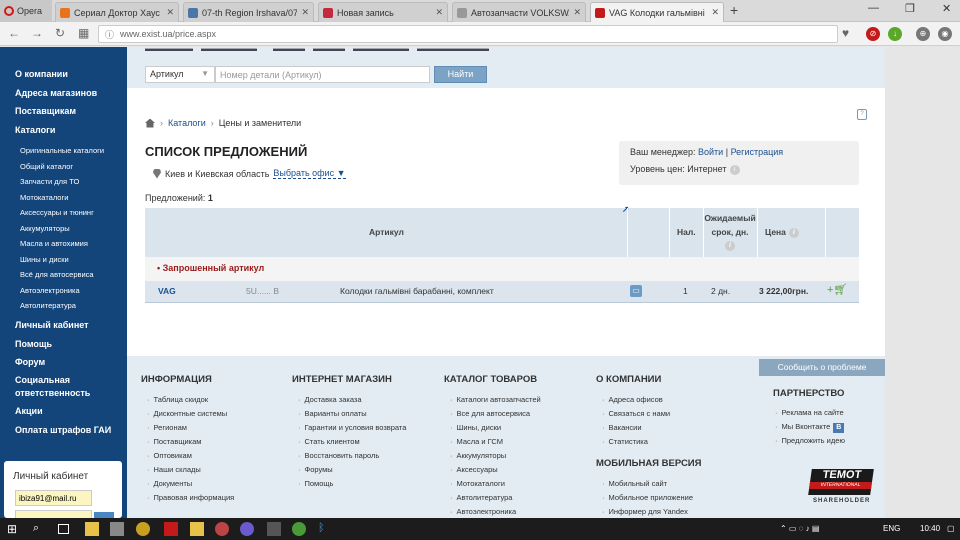 The height and width of the screenshot is (540, 960). What do you see at coordinates (222, 529) in the screenshot?
I see `app-round-icon` at bounding box center [222, 529].